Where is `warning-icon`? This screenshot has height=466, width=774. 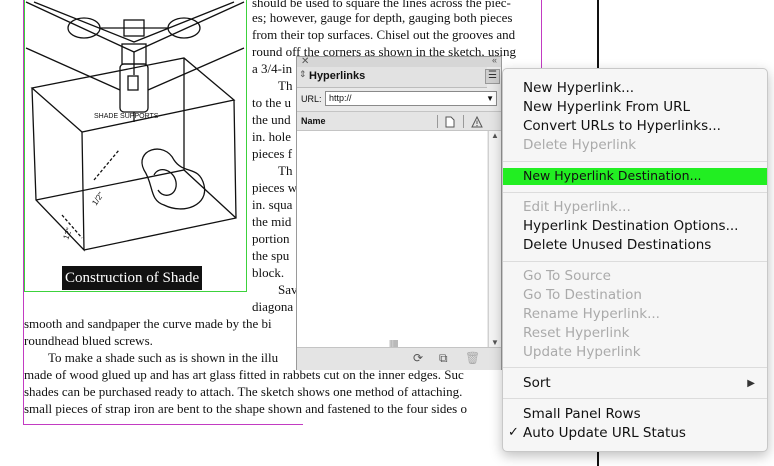 warning-icon is located at coordinates (477, 122).